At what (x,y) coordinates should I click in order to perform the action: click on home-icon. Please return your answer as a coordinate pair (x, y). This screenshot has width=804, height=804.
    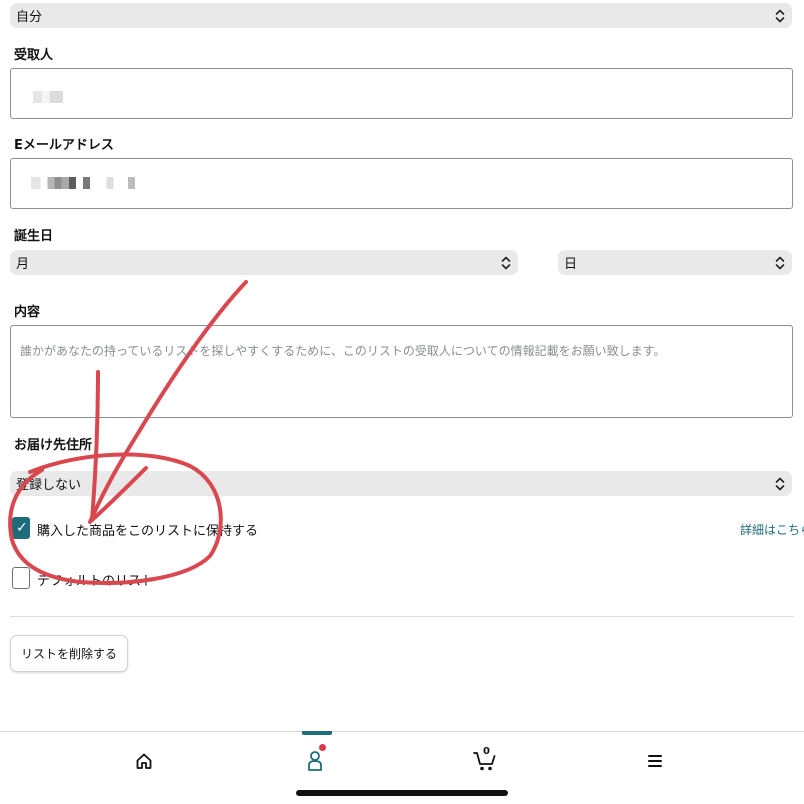
    Looking at the image, I should click on (144, 763).